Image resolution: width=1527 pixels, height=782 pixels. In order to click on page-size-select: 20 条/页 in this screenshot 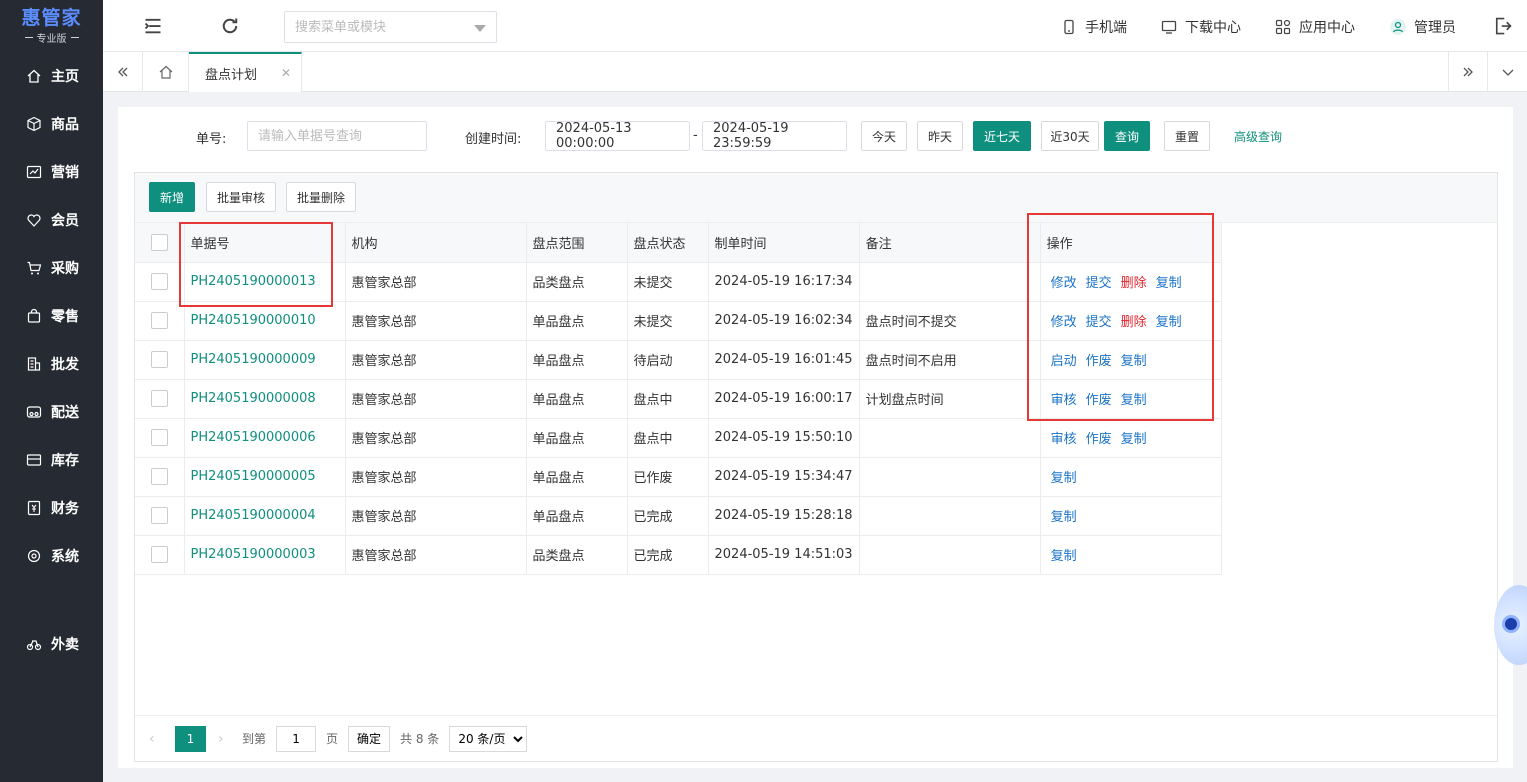, I will do `click(488, 738)`.